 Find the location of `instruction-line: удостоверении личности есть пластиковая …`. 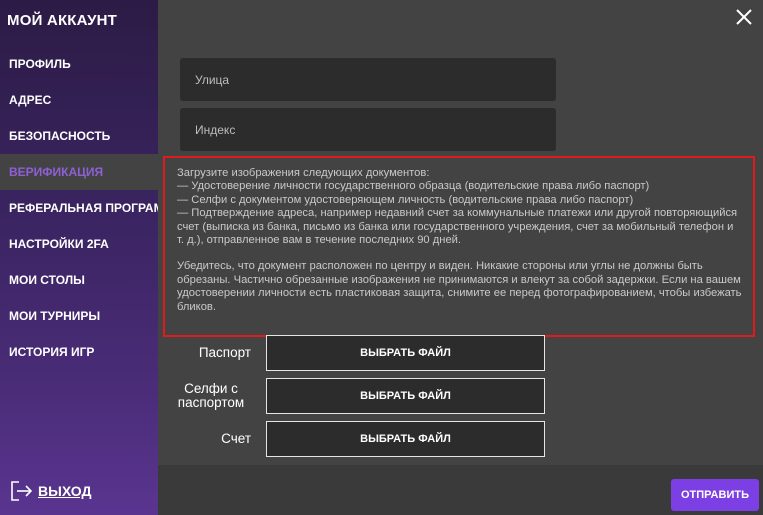

instruction-line: удостоверении личности есть пластиковая … is located at coordinates (459, 293).